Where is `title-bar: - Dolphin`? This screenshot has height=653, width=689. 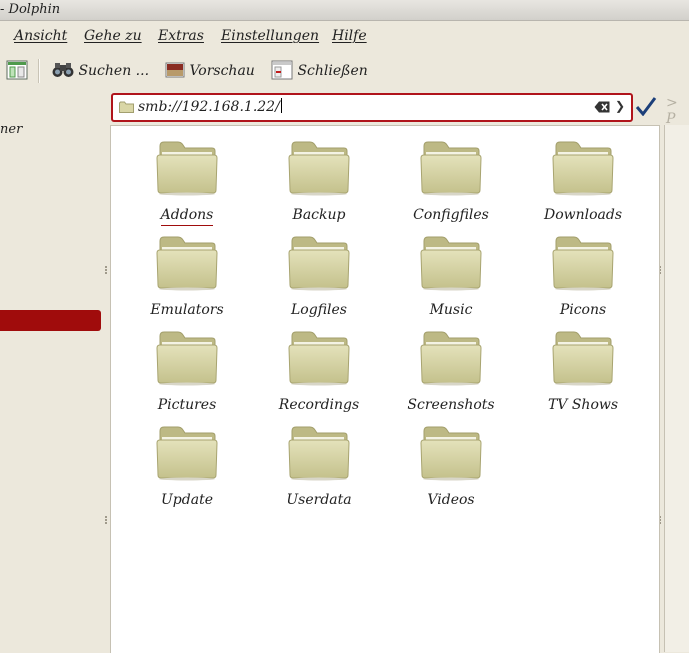 title-bar: - Dolphin is located at coordinates (344, 10).